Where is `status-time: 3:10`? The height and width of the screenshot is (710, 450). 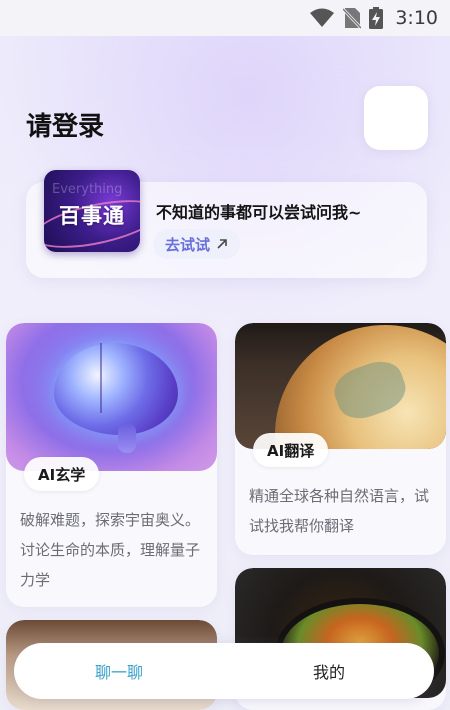 status-time: 3:10 is located at coordinates (416, 18).